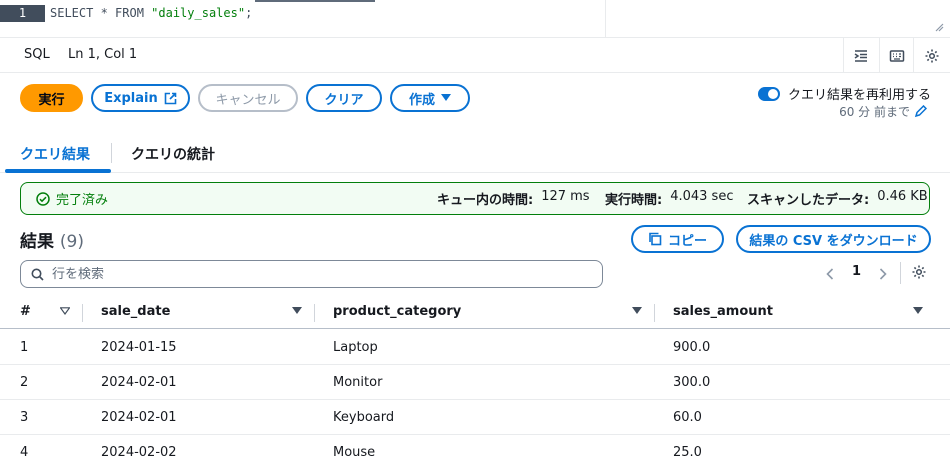  I want to click on data-scanned-value: 0.46 KB, so click(902, 196).